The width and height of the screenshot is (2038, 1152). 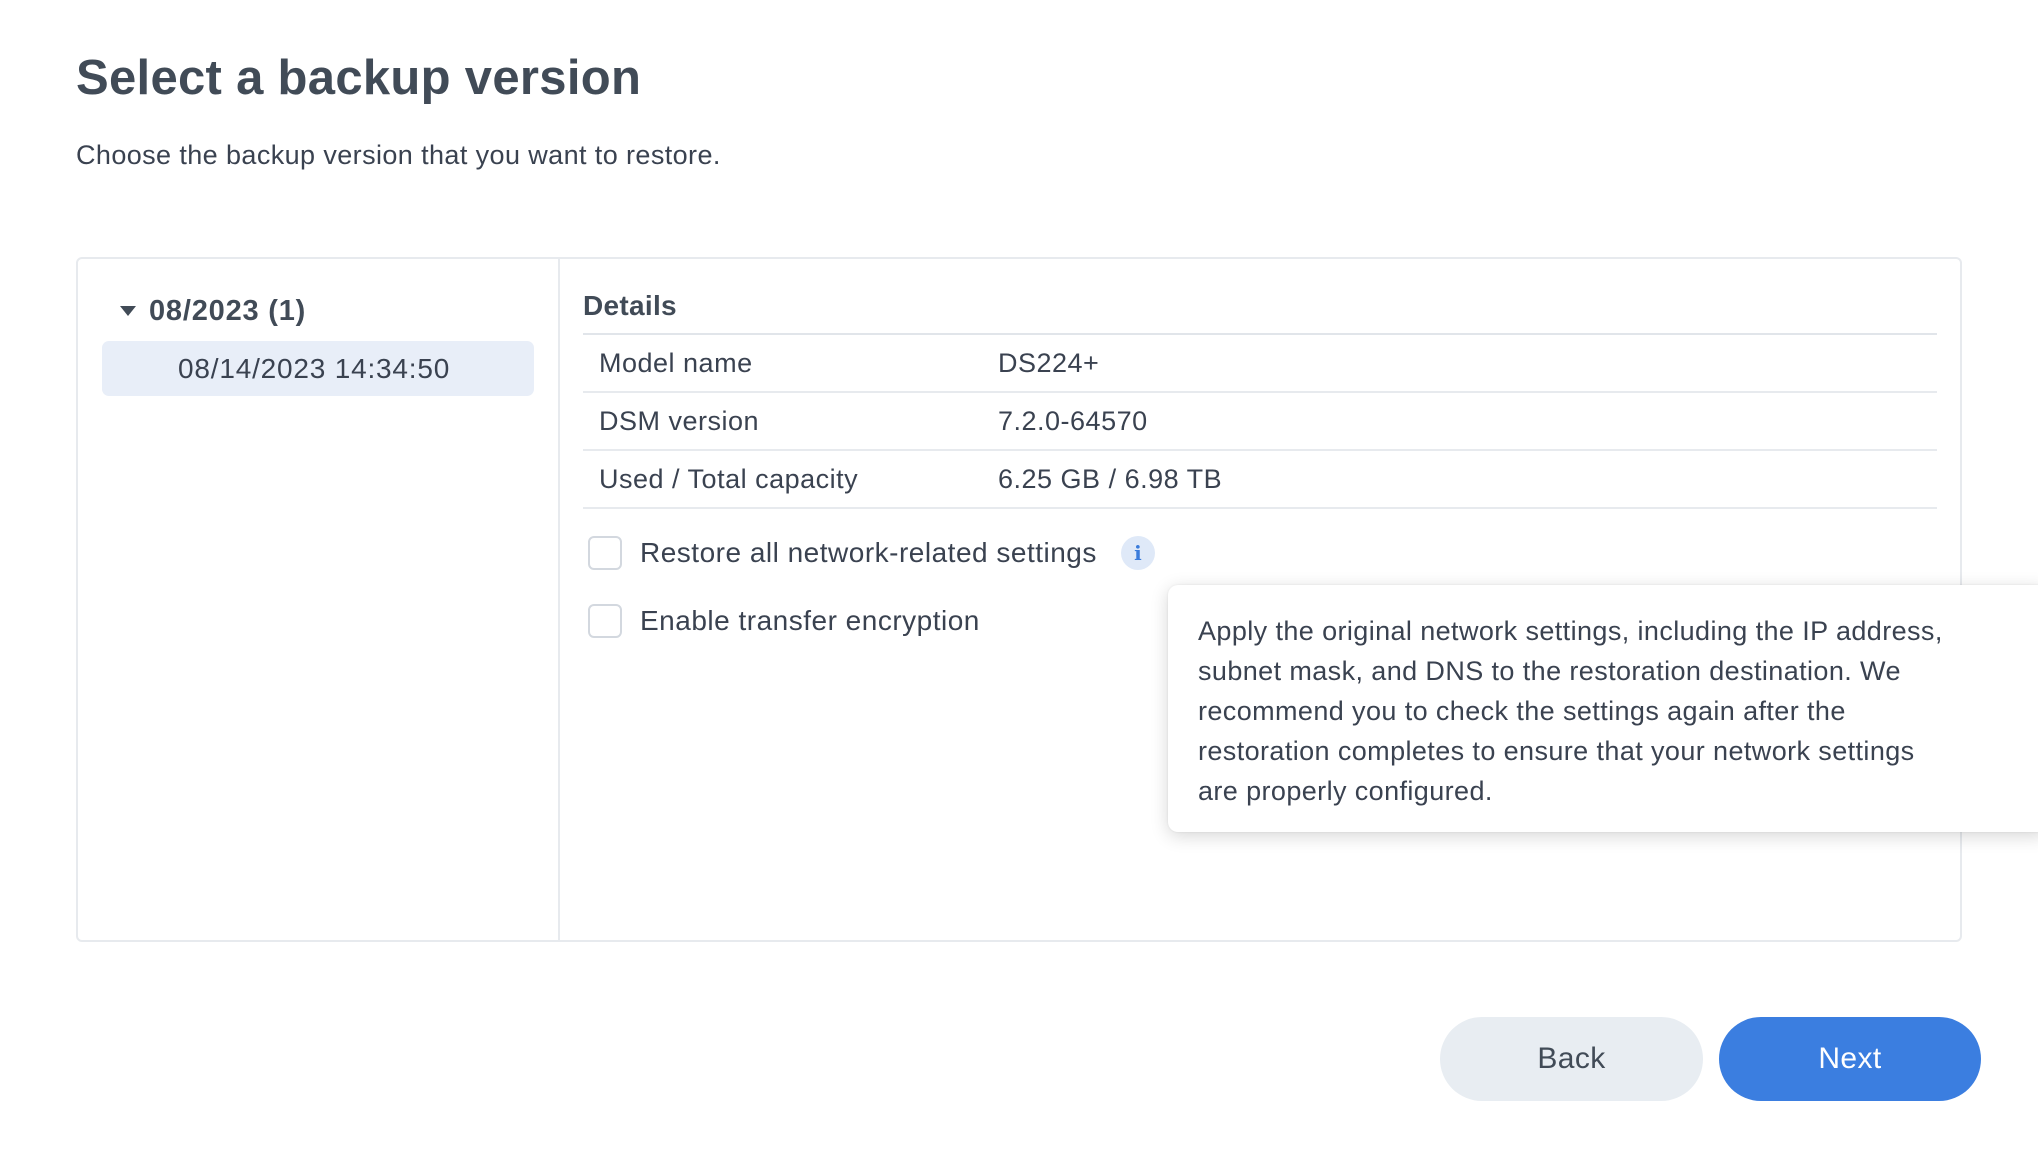 I want to click on details-title: Details, so click(x=1260, y=307).